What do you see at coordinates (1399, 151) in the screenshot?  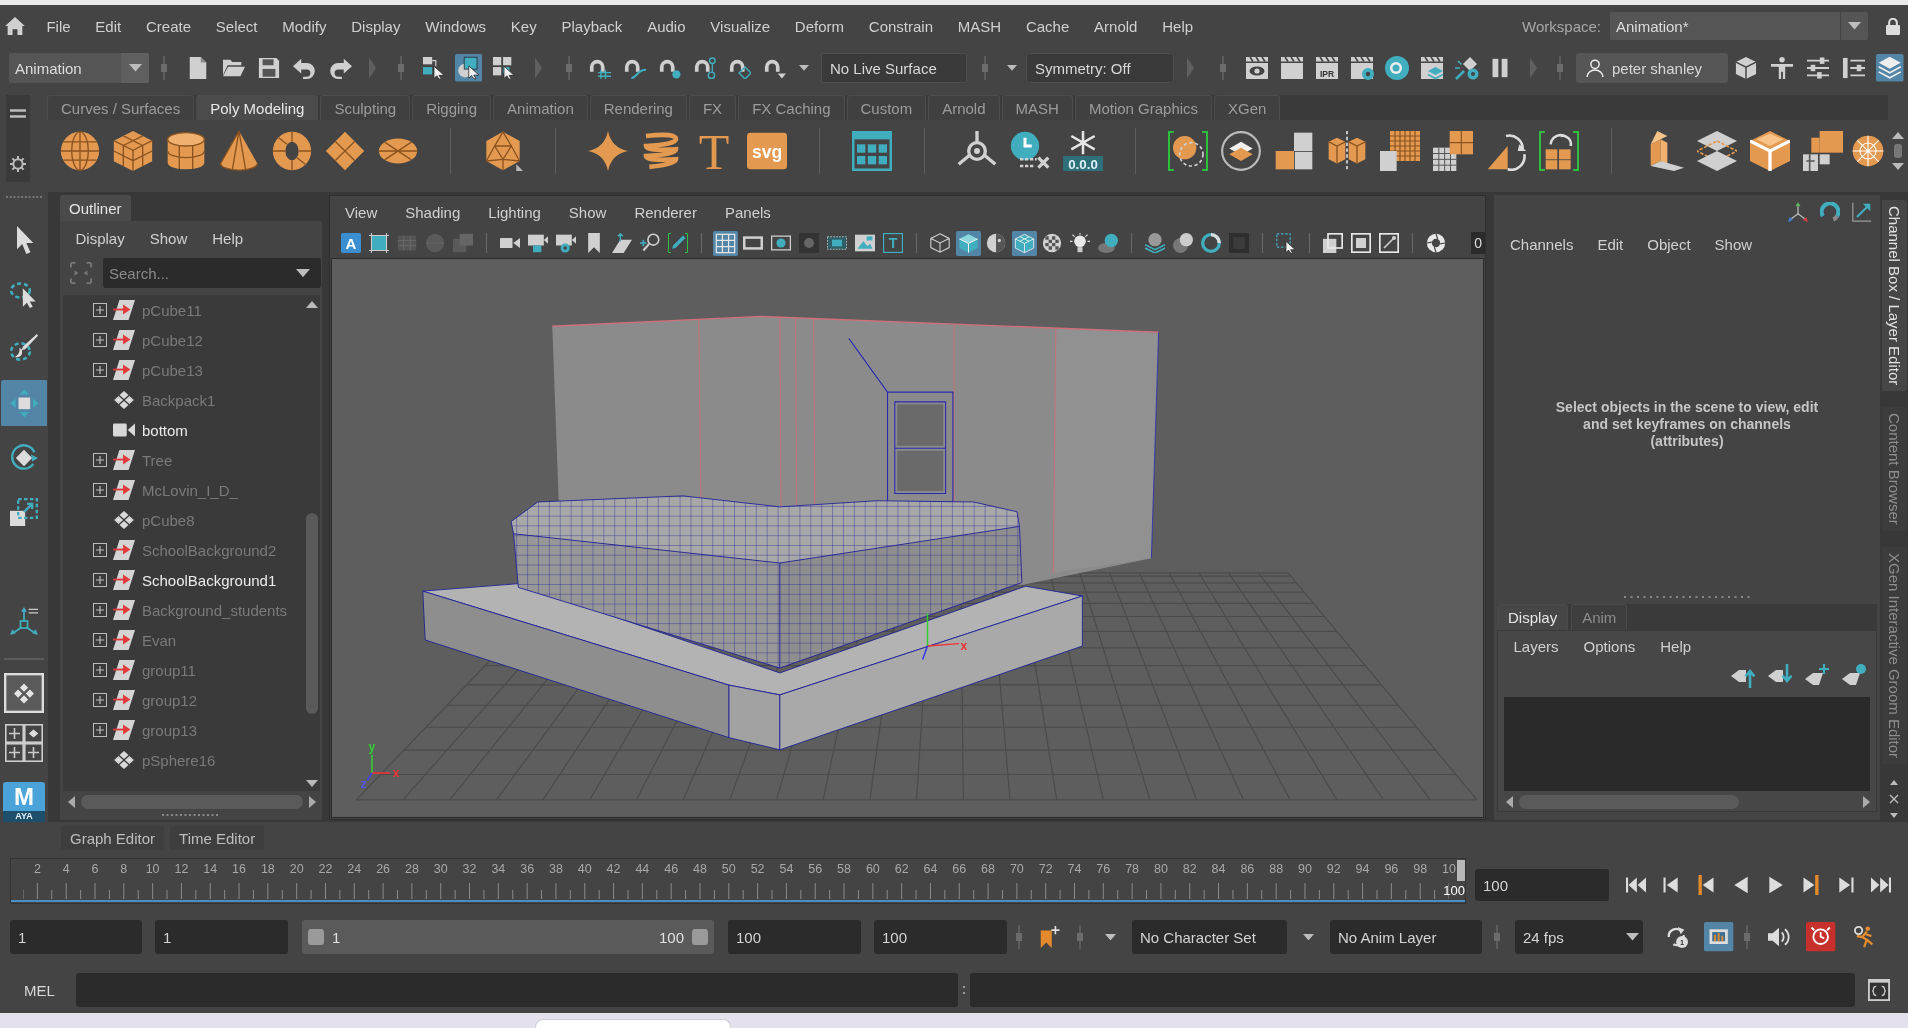 I see `dense-grid-icon` at bounding box center [1399, 151].